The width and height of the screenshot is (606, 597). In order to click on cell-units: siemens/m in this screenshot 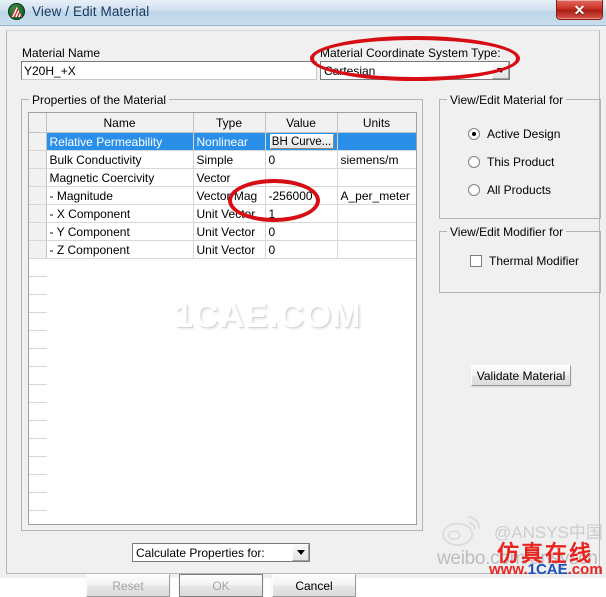, I will do `click(376, 159)`.